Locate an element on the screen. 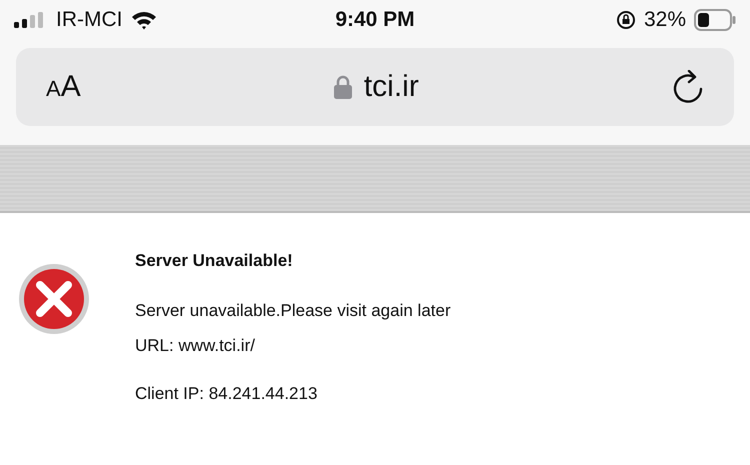  error-icon is located at coordinates (54, 299).